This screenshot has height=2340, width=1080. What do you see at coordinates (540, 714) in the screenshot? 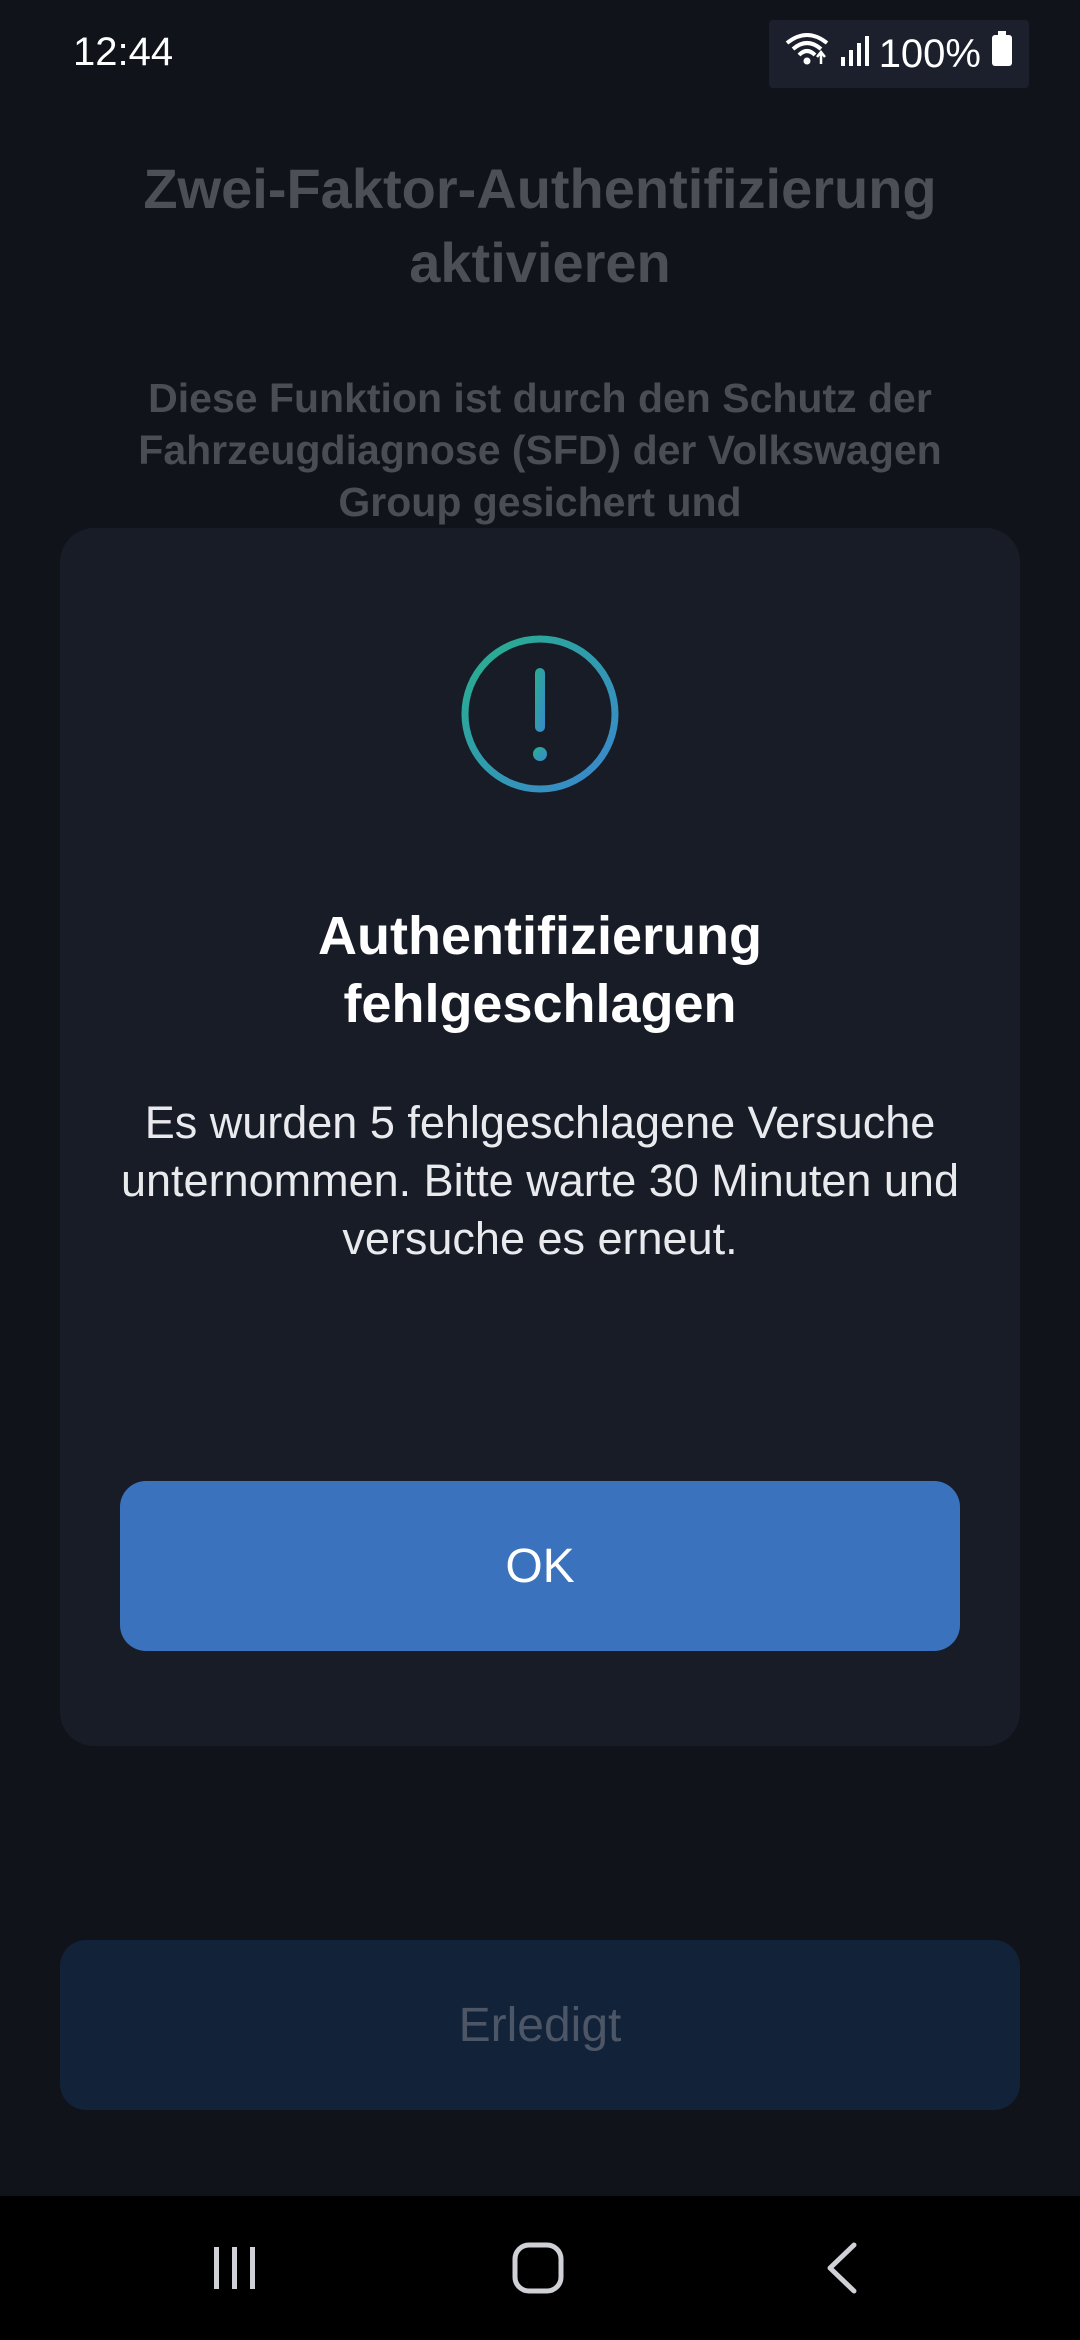
I see `alert-icon` at bounding box center [540, 714].